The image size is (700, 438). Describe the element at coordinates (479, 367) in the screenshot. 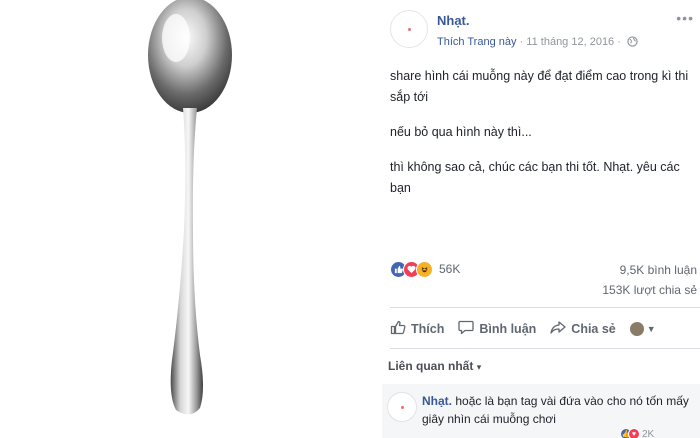

I see `chevron-down-icon: ▾` at that location.